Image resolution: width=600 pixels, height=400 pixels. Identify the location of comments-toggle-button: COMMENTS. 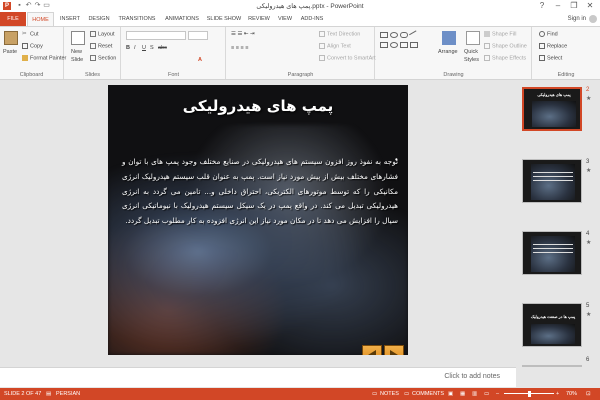
(428, 394).